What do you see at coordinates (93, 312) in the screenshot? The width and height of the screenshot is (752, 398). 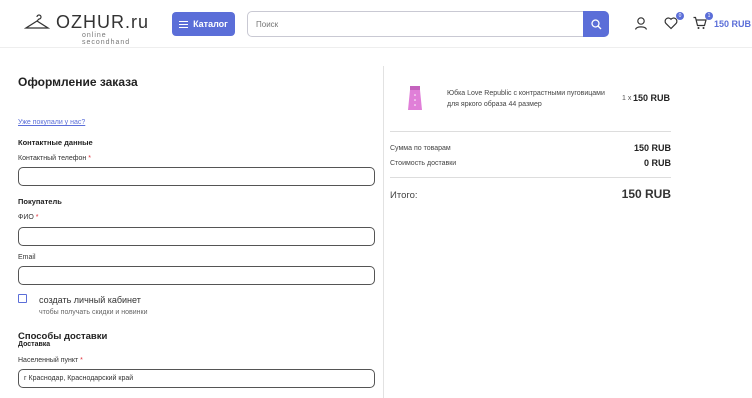 I see `create-account-hint: чтобы получать скидки и новинки` at bounding box center [93, 312].